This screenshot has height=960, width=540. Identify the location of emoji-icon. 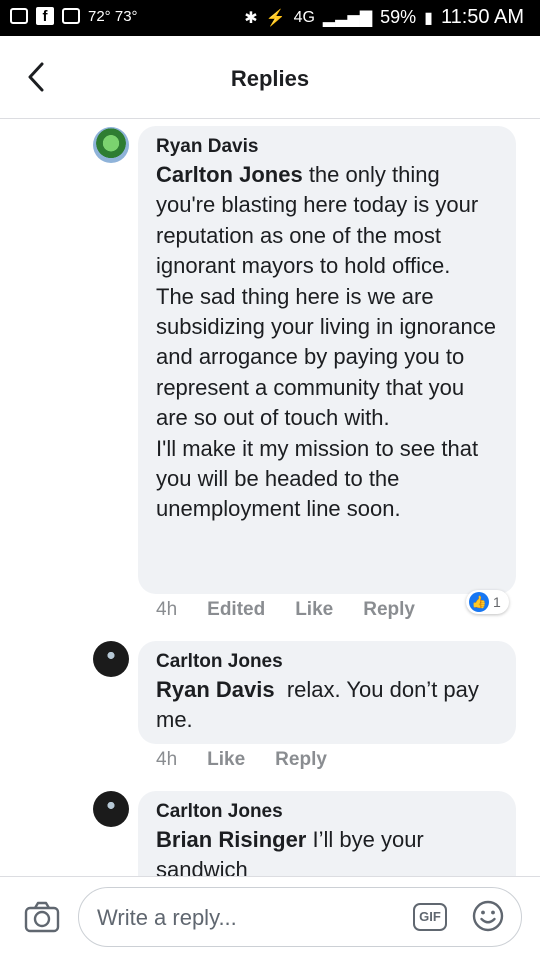
(488, 916).